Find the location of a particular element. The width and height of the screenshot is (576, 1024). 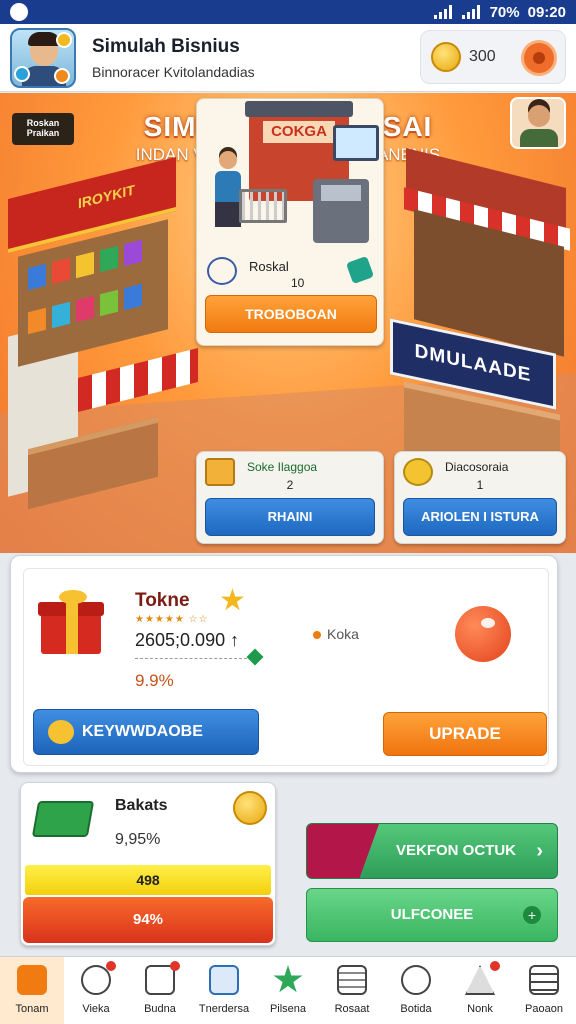

store-sign: COKGA is located at coordinates (299, 132).